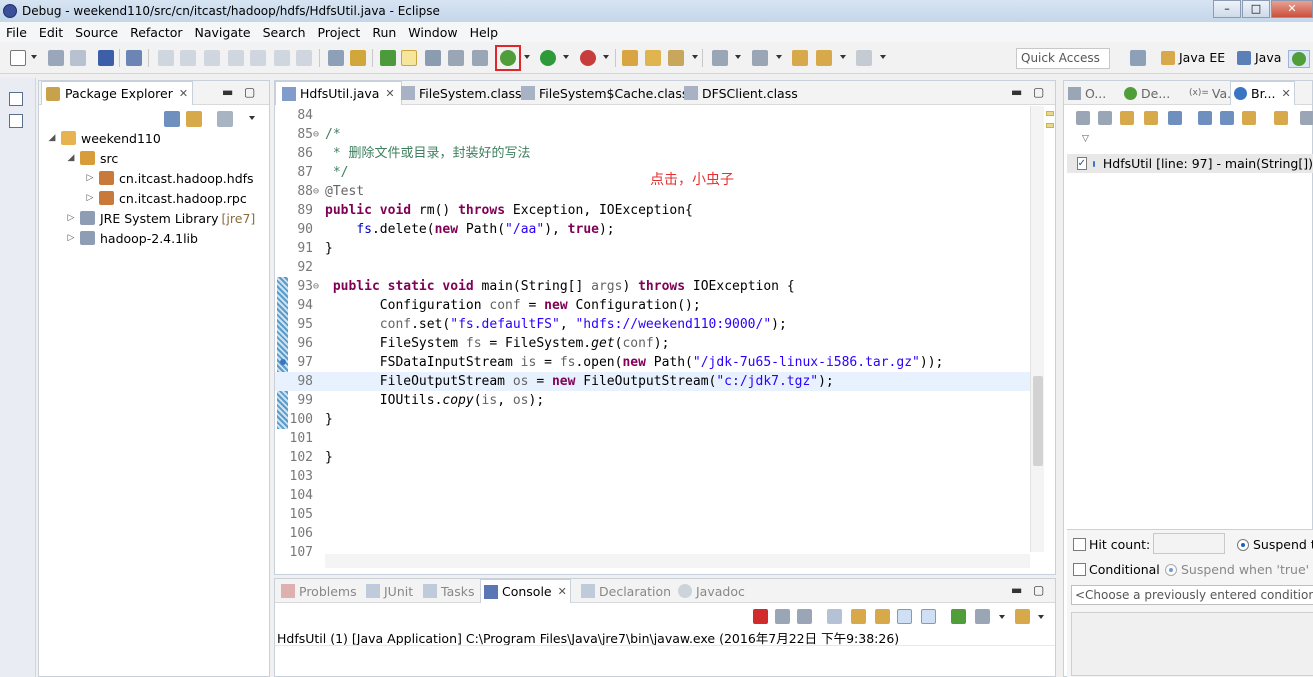  Describe the element at coordinates (283, 362) in the screenshot. I see `breakpoint-marker-icon` at that location.